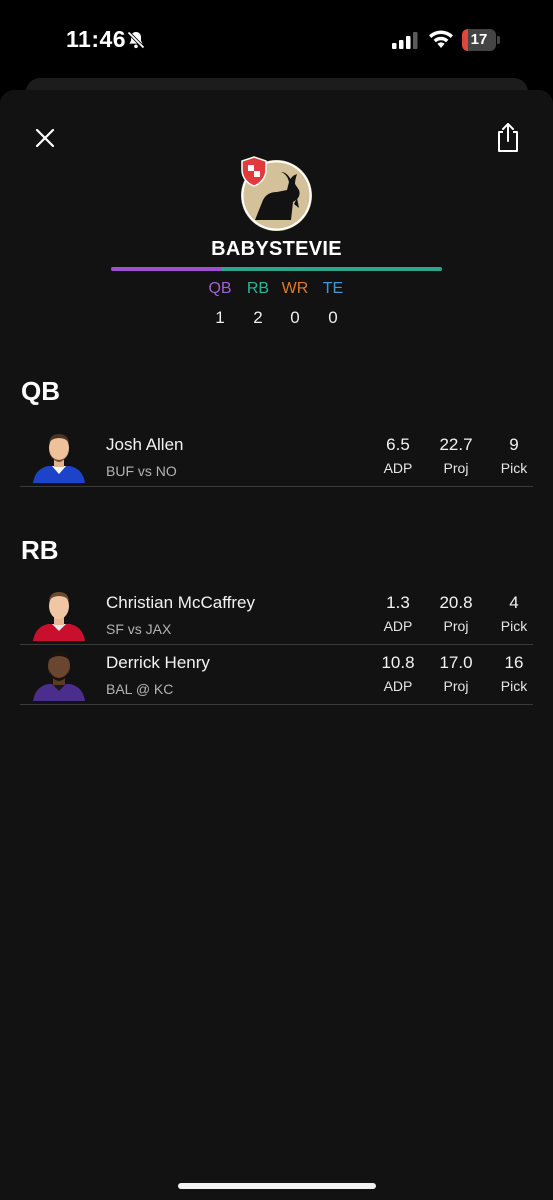 The height and width of the screenshot is (1200, 553). What do you see at coordinates (514, 662) in the screenshot?
I see `pick-value: 16` at bounding box center [514, 662].